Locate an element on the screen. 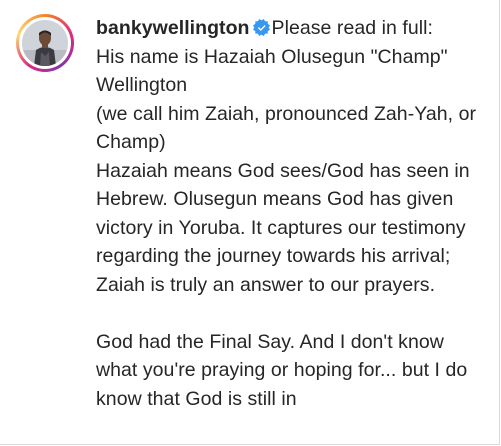 The height and width of the screenshot is (446, 501). avatar is located at coordinates (45, 43).